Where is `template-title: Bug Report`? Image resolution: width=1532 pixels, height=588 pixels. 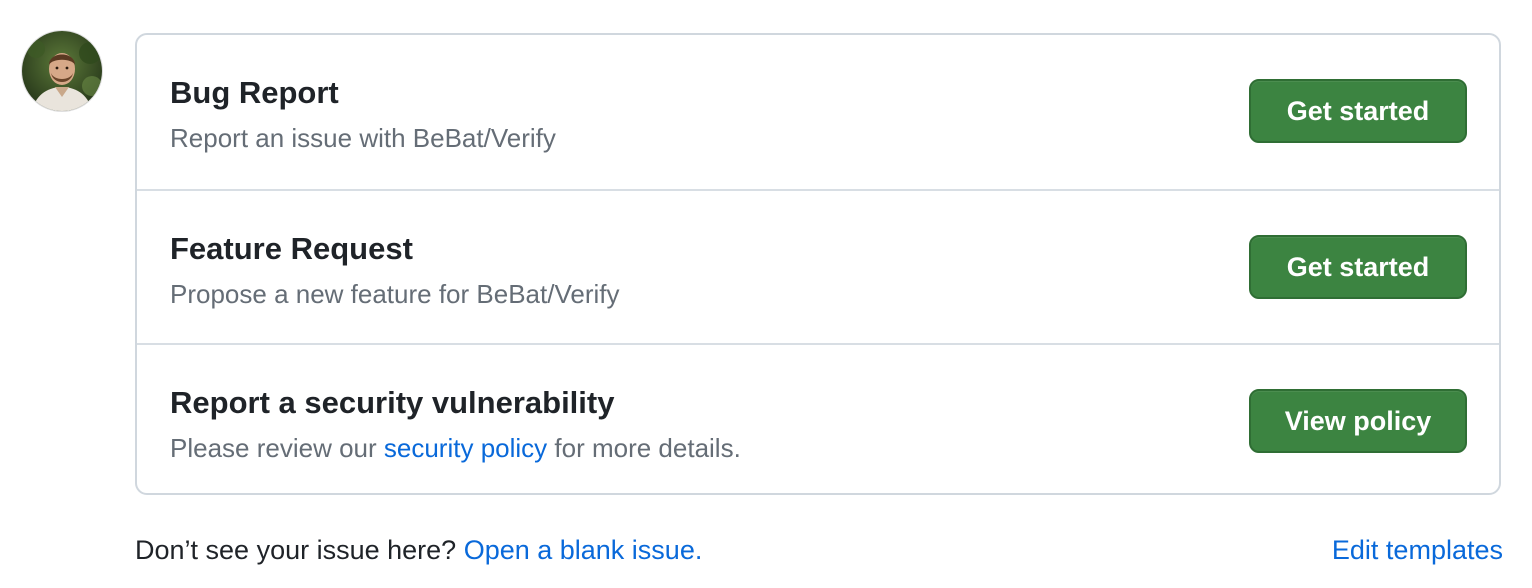 template-title: Bug Report is located at coordinates (254, 92).